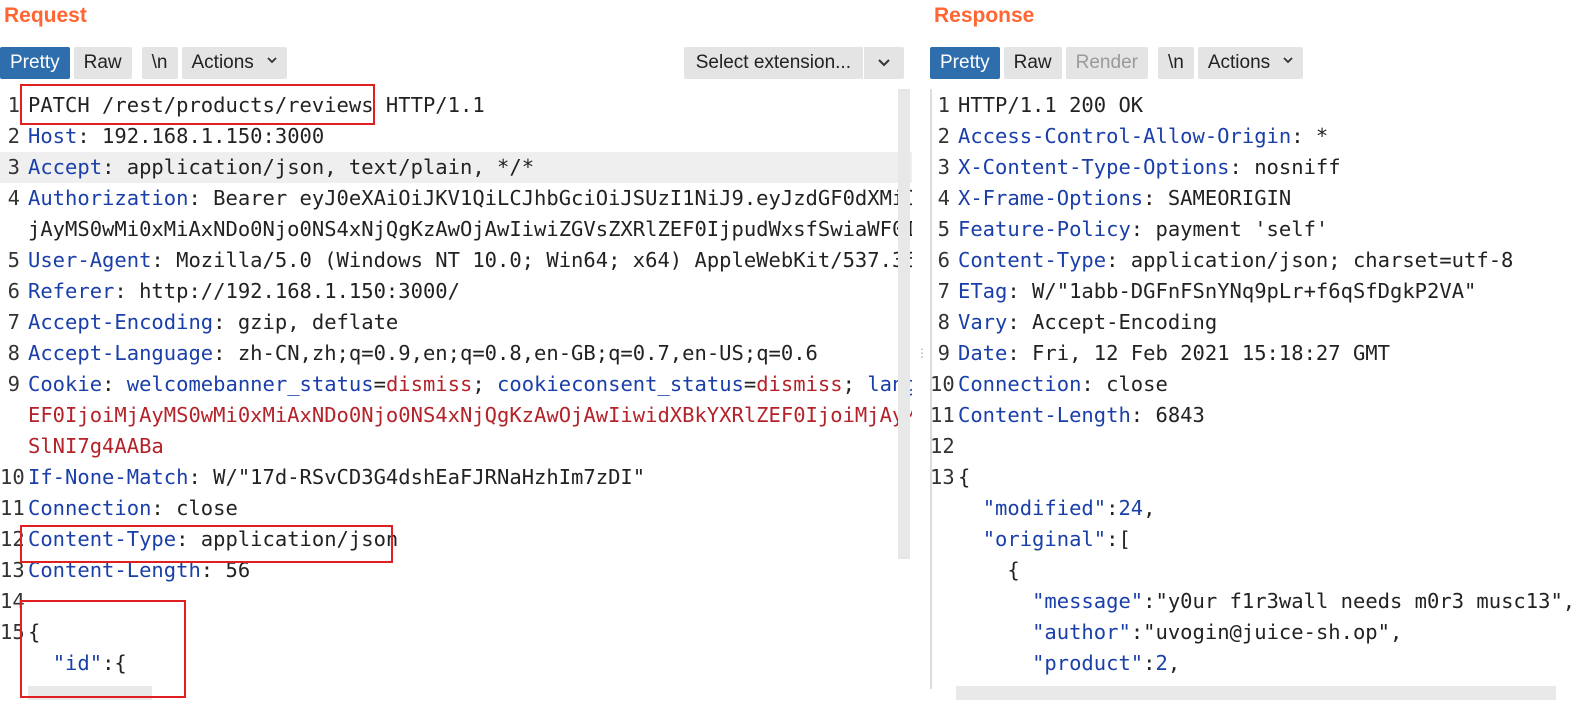  Describe the element at coordinates (943, 353) in the screenshot. I see `line-number: 9` at that location.